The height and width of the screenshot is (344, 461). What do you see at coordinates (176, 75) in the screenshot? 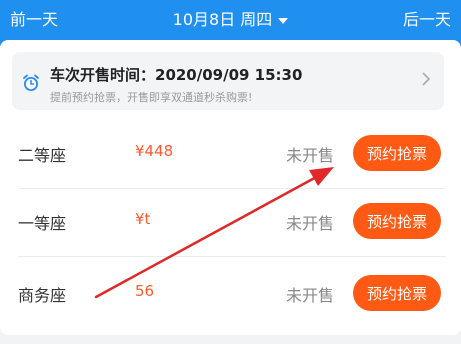
I see `notice-title: 车次开售时间：2020/09/09 15:30` at bounding box center [176, 75].